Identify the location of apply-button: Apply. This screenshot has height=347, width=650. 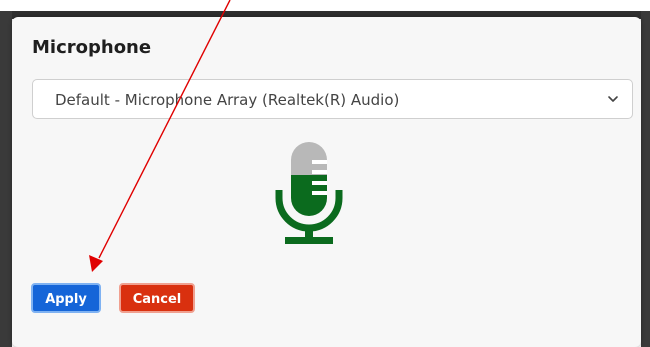
(66, 298).